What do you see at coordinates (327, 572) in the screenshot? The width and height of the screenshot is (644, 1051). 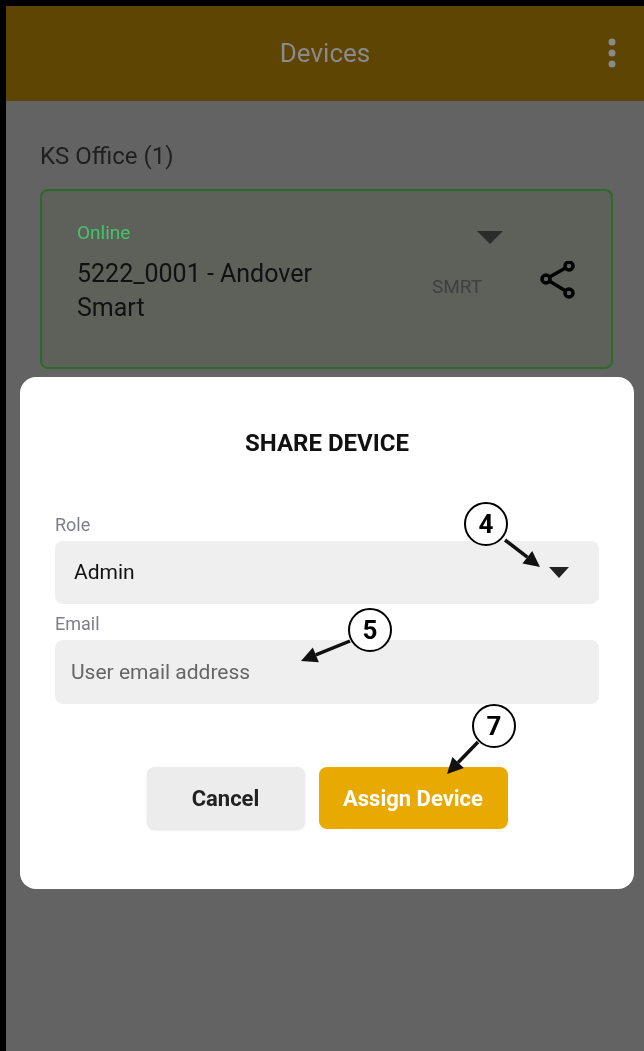 I see `role-dropdown: Admin` at bounding box center [327, 572].